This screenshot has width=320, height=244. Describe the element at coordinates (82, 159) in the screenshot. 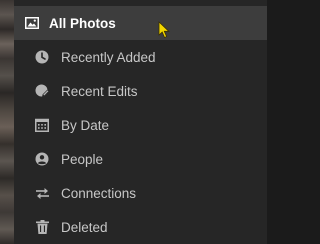

I see `sidebar-item-label: People` at that location.